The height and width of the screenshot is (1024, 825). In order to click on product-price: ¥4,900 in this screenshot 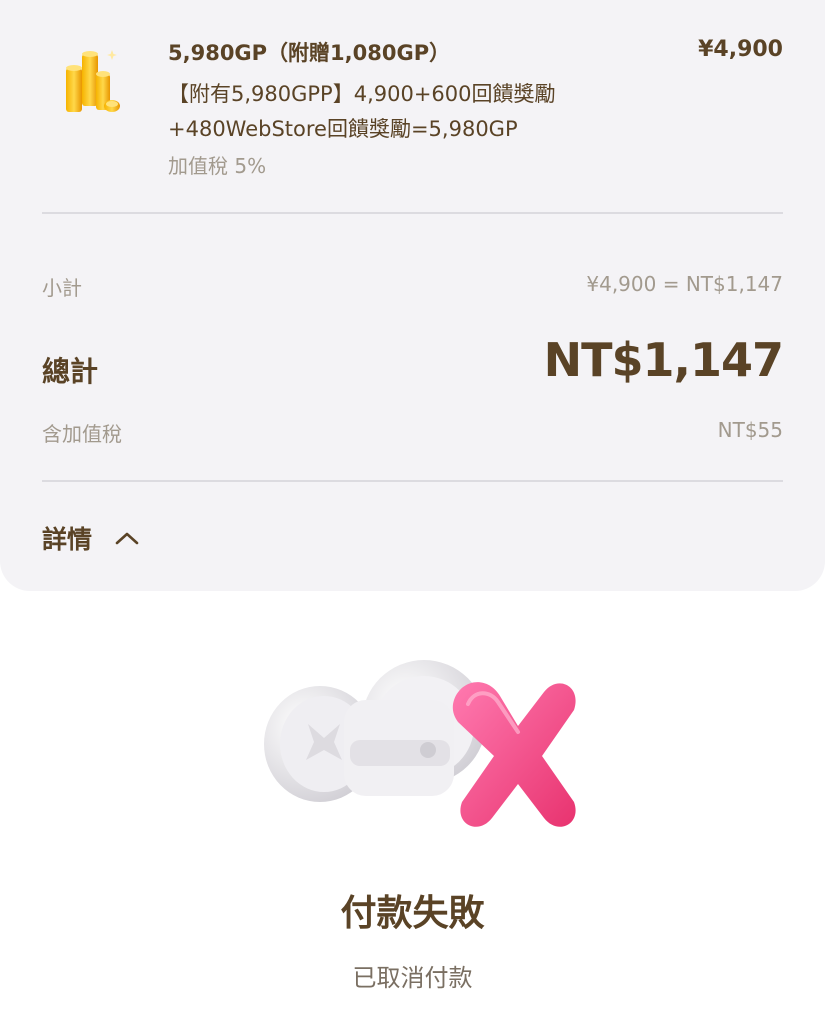, I will do `click(740, 49)`.